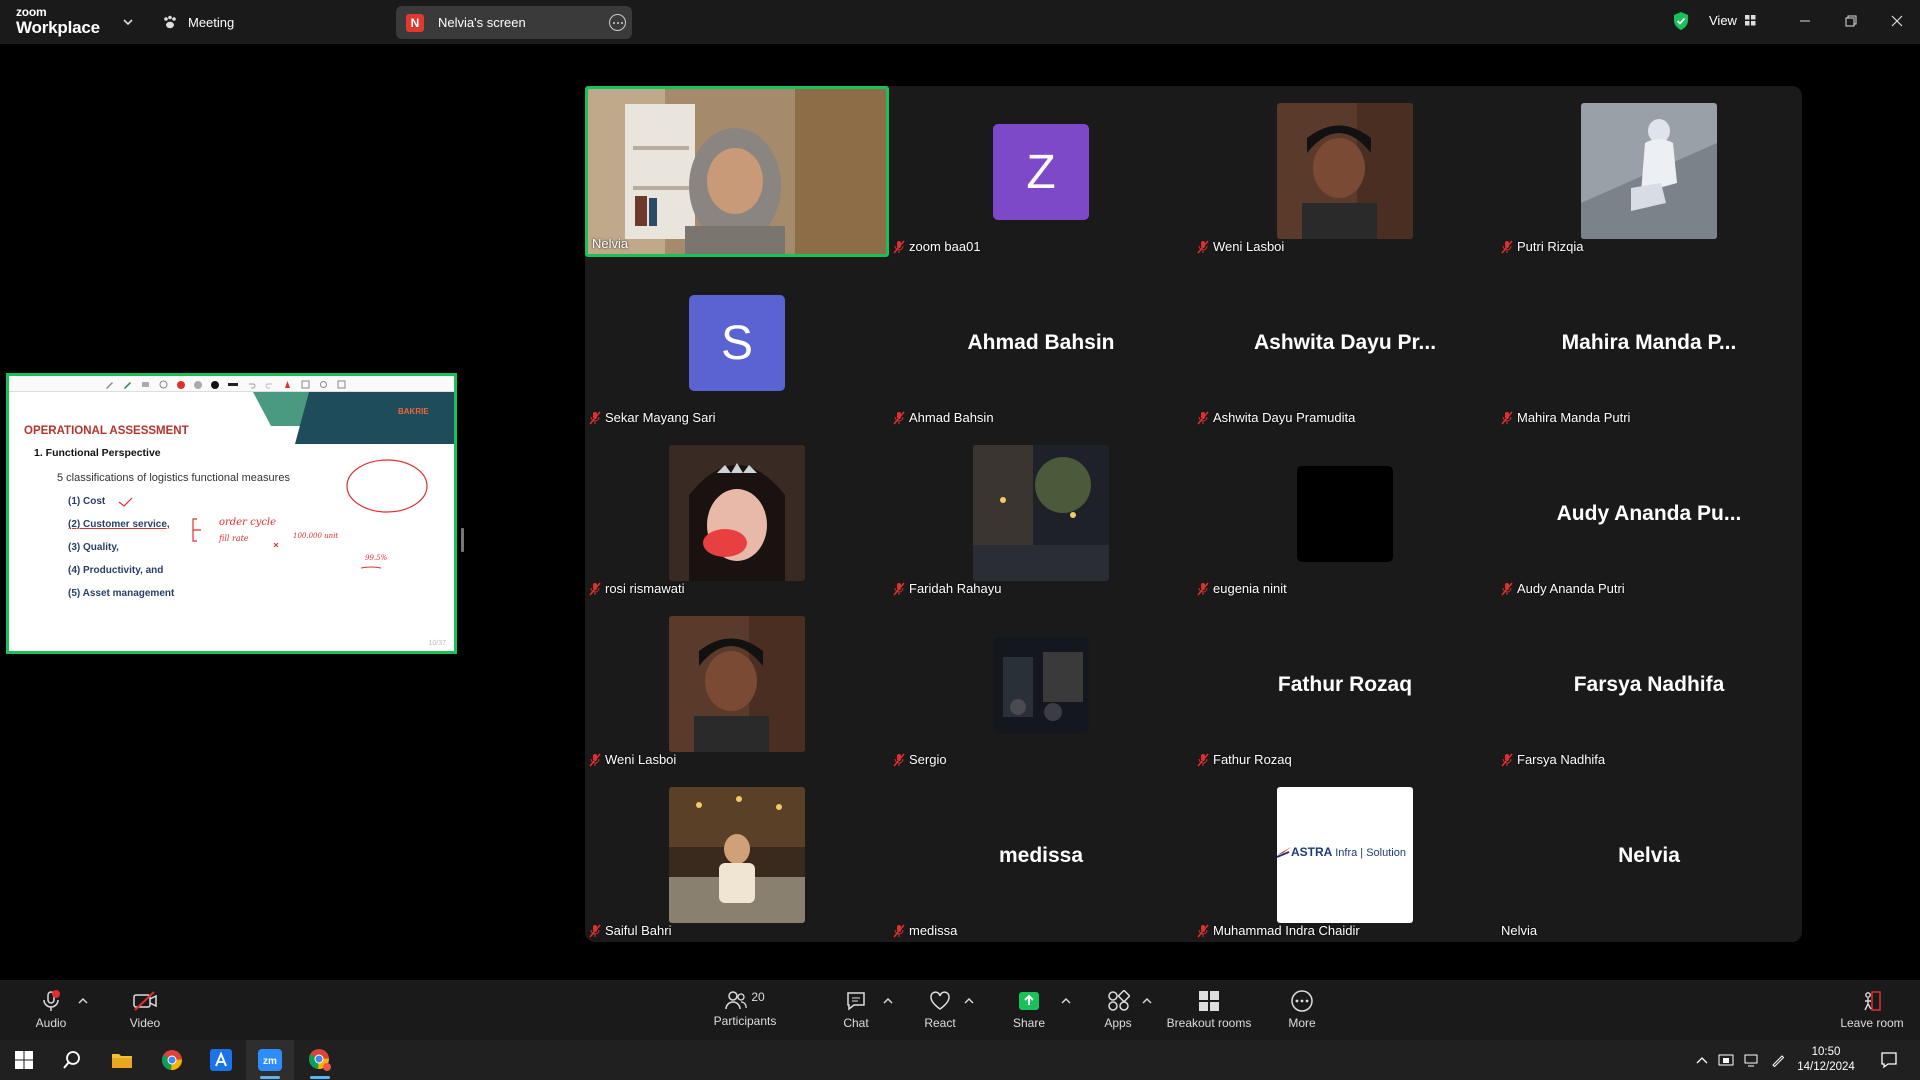 The height and width of the screenshot is (1080, 1920). Describe the element at coordinates (632, 759) in the screenshot. I see `participant-name: Weni Lasboi` at that location.